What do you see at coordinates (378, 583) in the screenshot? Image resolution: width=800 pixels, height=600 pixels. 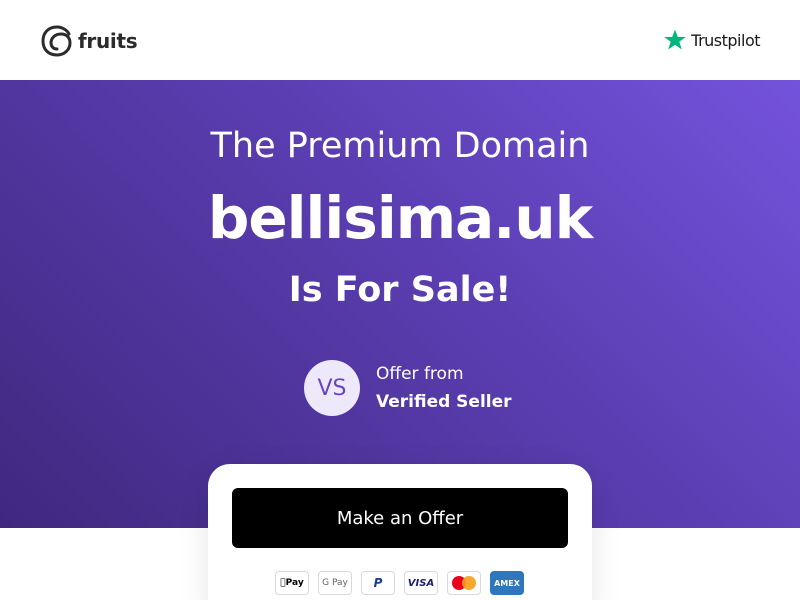 I see `paypal-icon: P` at bounding box center [378, 583].